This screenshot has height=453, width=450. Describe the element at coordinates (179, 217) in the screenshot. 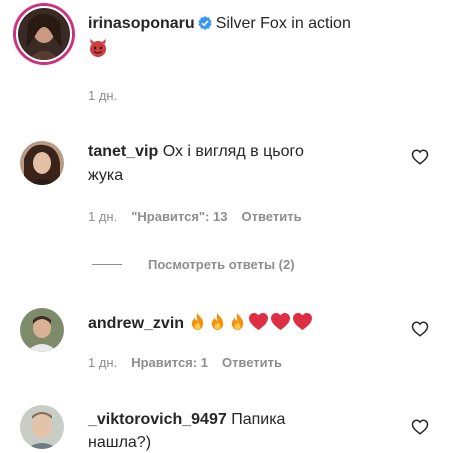

I see `comment-likes-count: "Нравится": 13` at that location.